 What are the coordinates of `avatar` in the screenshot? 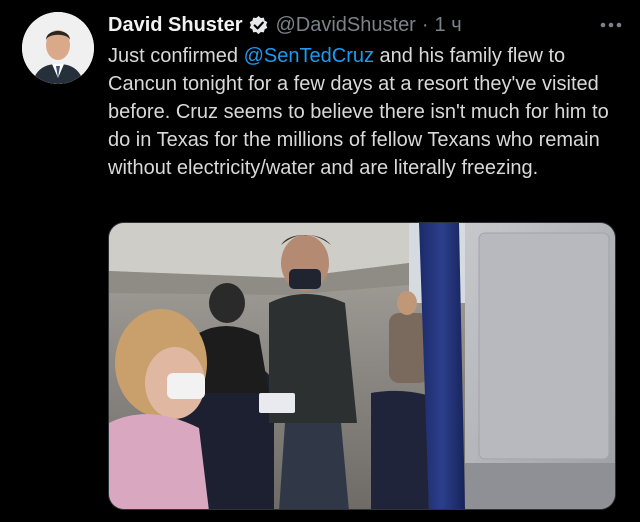 It's located at (58, 48).